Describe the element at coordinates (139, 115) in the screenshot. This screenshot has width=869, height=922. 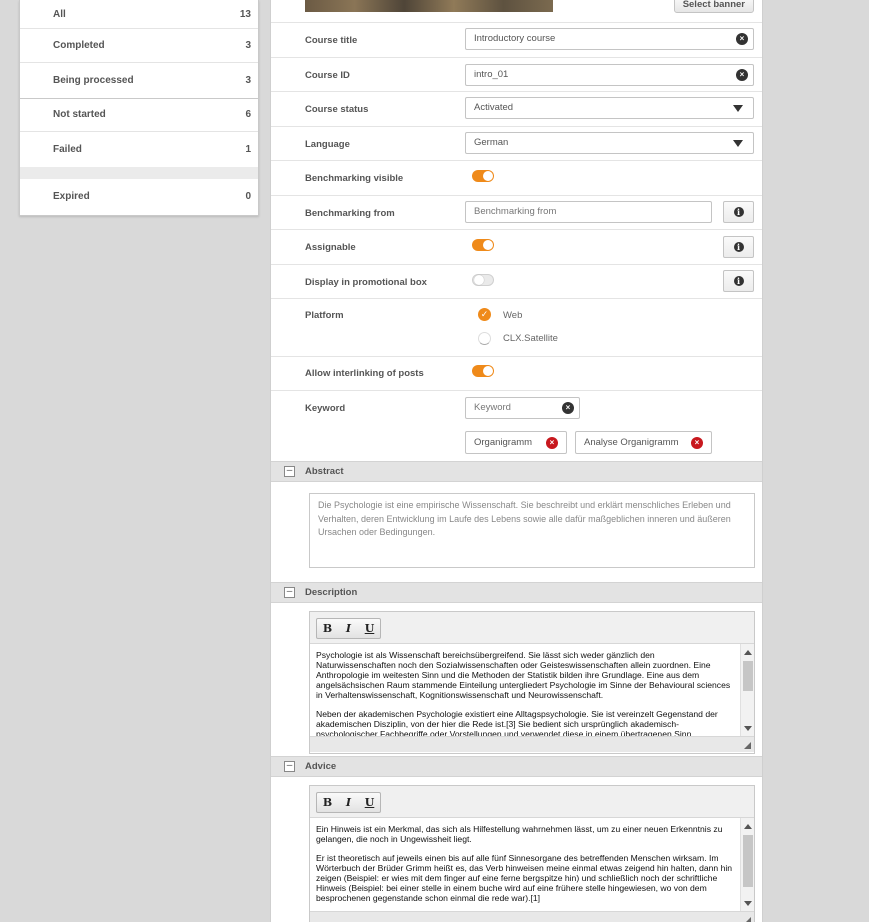
I see `filter-not-started: Not started 6` at that location.